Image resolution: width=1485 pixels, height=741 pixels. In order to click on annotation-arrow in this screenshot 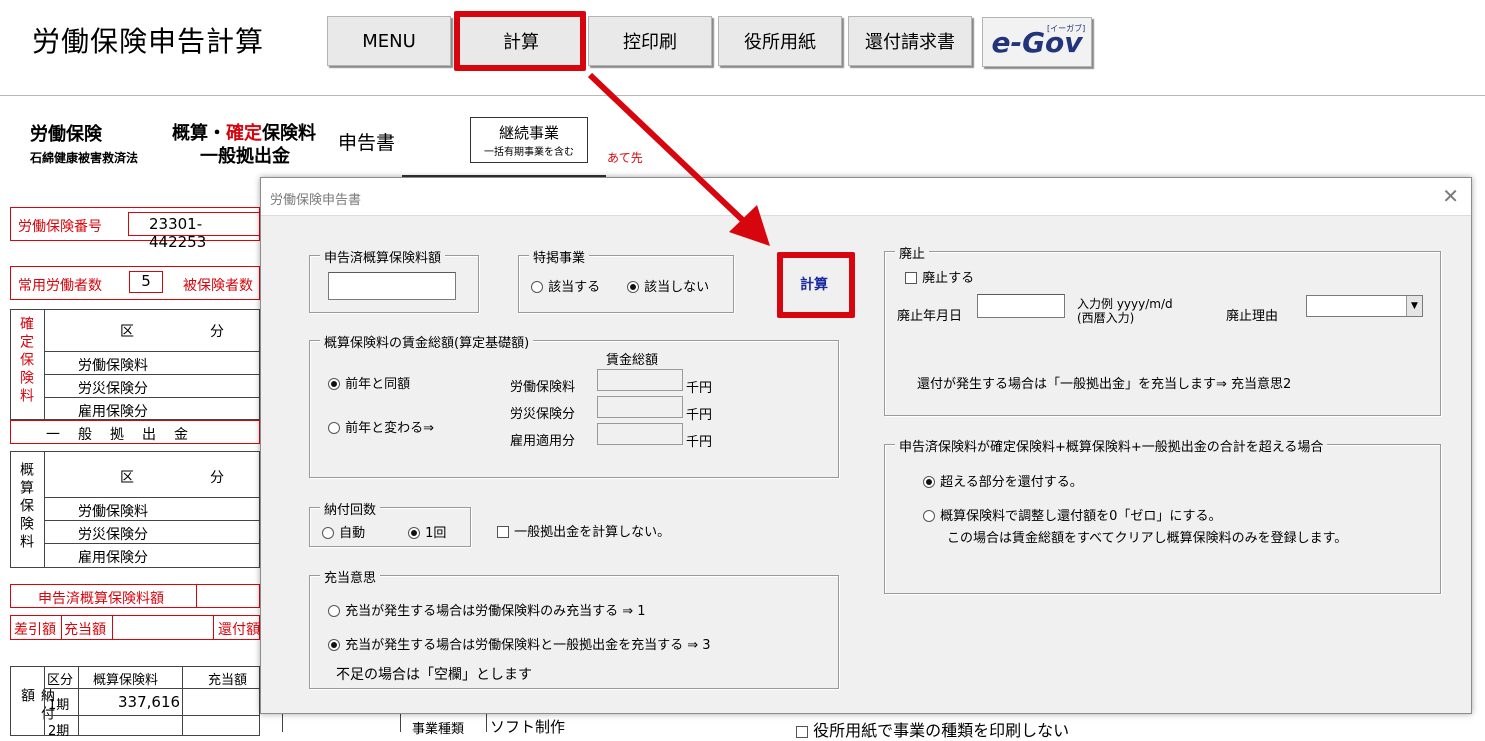, I will do `click(678, 159)`.